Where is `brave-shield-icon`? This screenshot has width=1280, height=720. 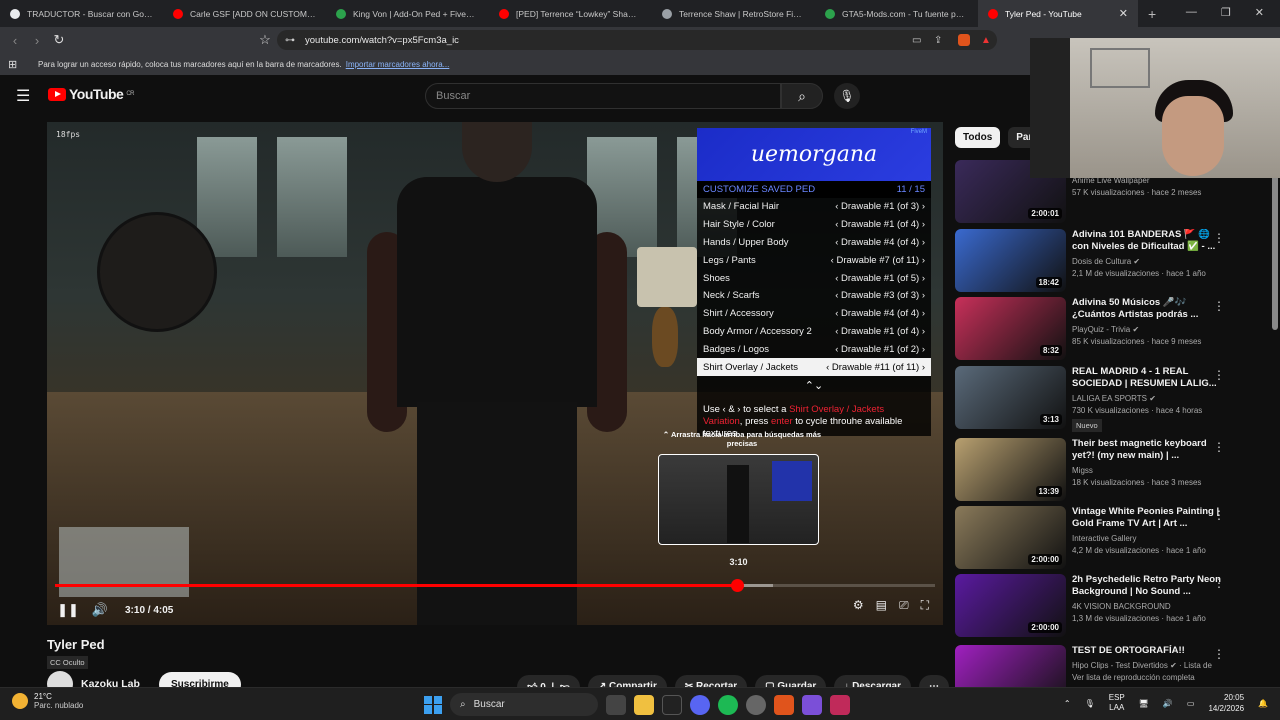
brave-shield-icon is located at coordinates (964, 40).